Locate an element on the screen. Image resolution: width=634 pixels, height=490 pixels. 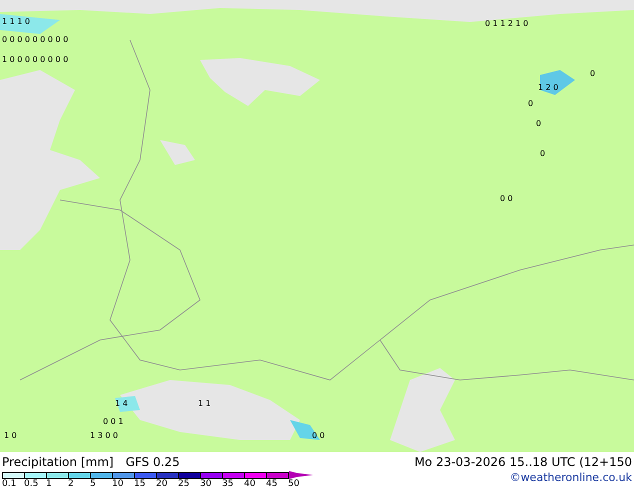
precipitation-value: 1 1 is located at coordinates (204, 404).